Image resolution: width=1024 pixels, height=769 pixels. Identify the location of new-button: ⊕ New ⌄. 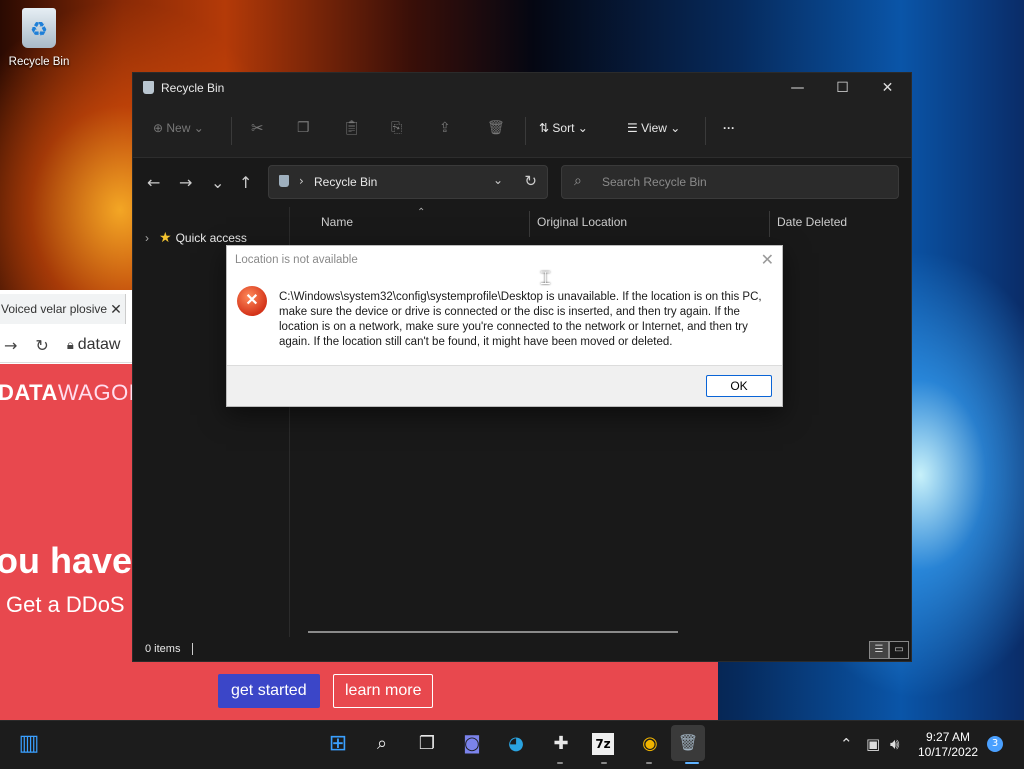
(178, 128).